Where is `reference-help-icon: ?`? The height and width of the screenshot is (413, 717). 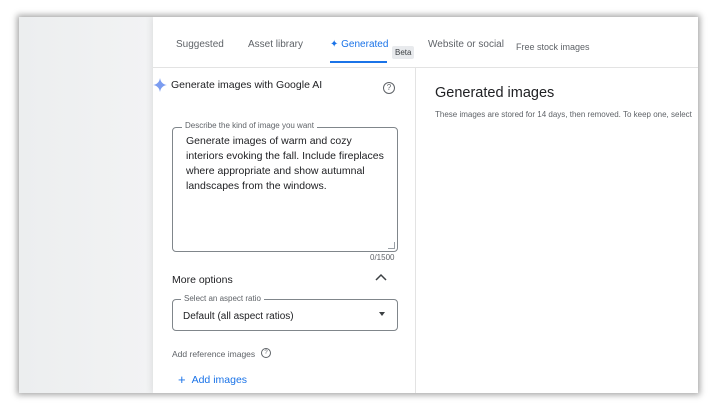 reference-help-icon: ? is located at coordinates (266, 353).